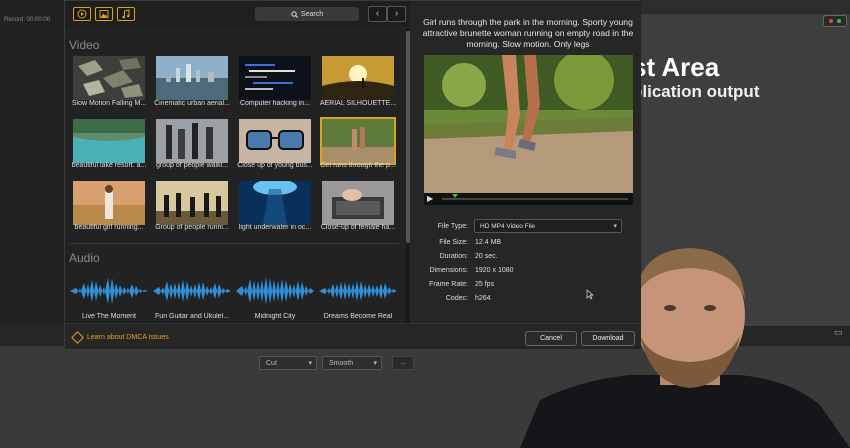  I want to click on record-timer: Record: 00:00:00, so click(27, 20).